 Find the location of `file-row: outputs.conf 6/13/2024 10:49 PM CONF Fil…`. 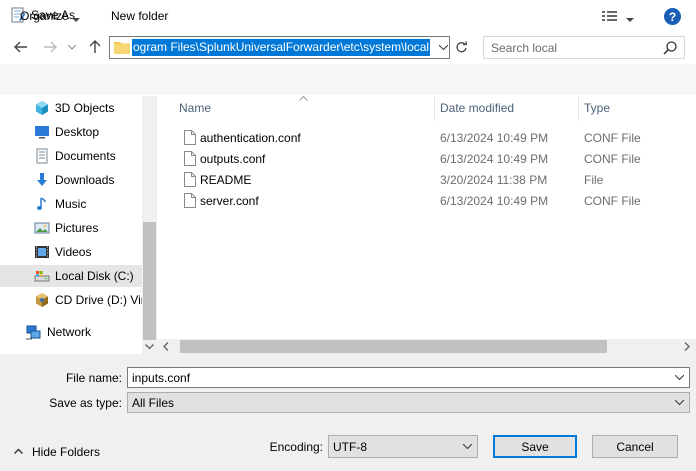

file-row: outputs.conf 6/13/2024 10:49 PM CONF Fil… is located at coordinates (426, 158).